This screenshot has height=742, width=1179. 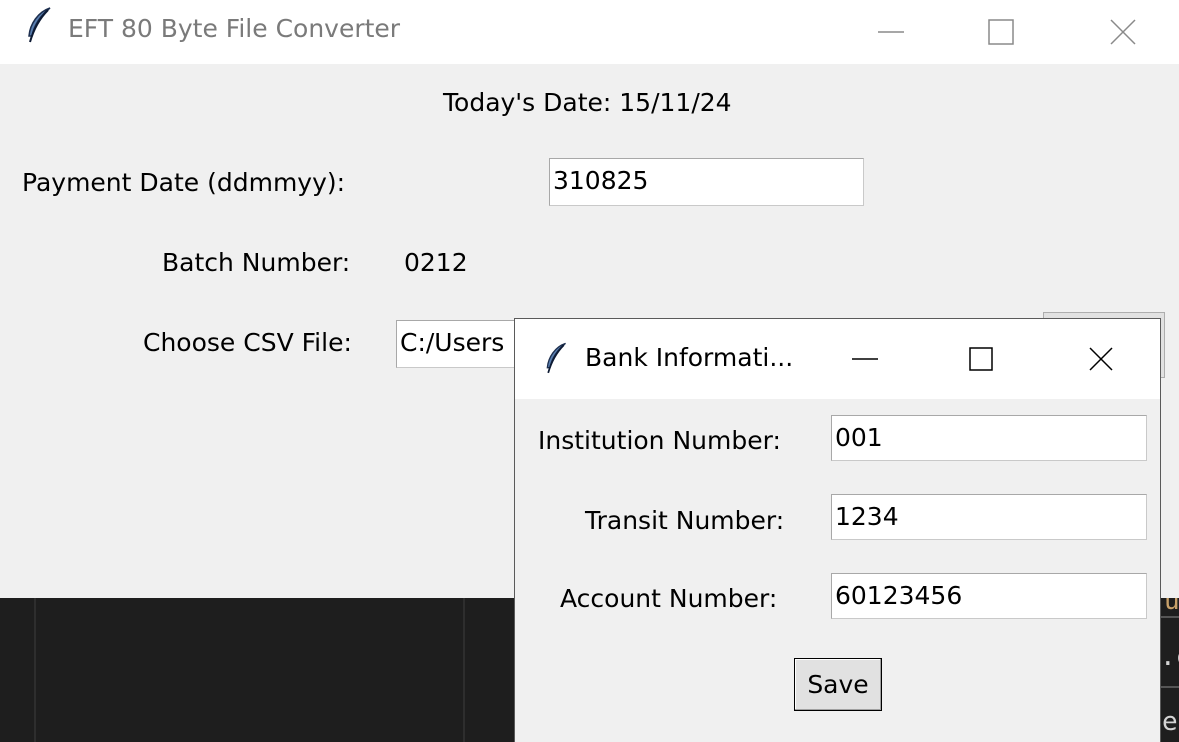 I want to click on batch-number-value: 0212, so click(x=436, y=262).